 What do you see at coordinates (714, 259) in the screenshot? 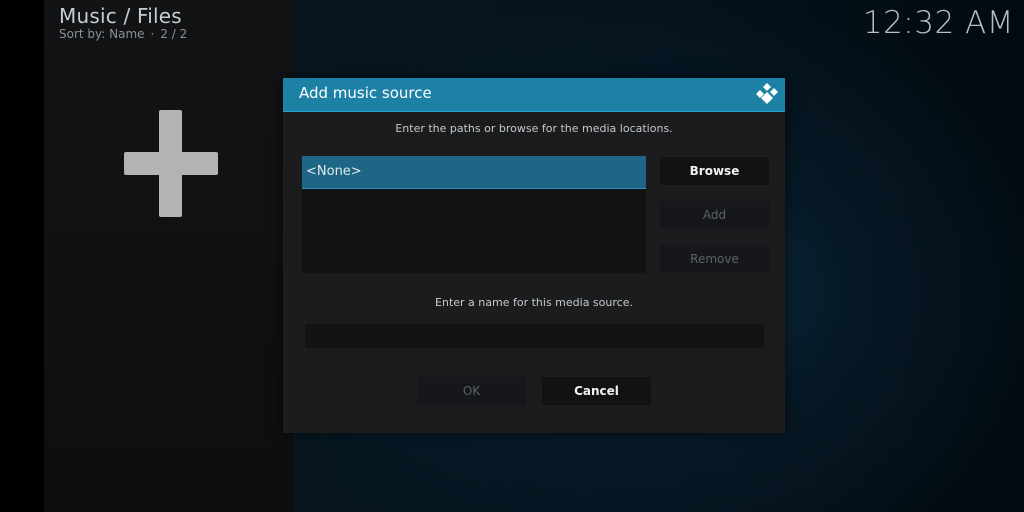
I see `remove-button: Remove` at bounding box center [714, 259].